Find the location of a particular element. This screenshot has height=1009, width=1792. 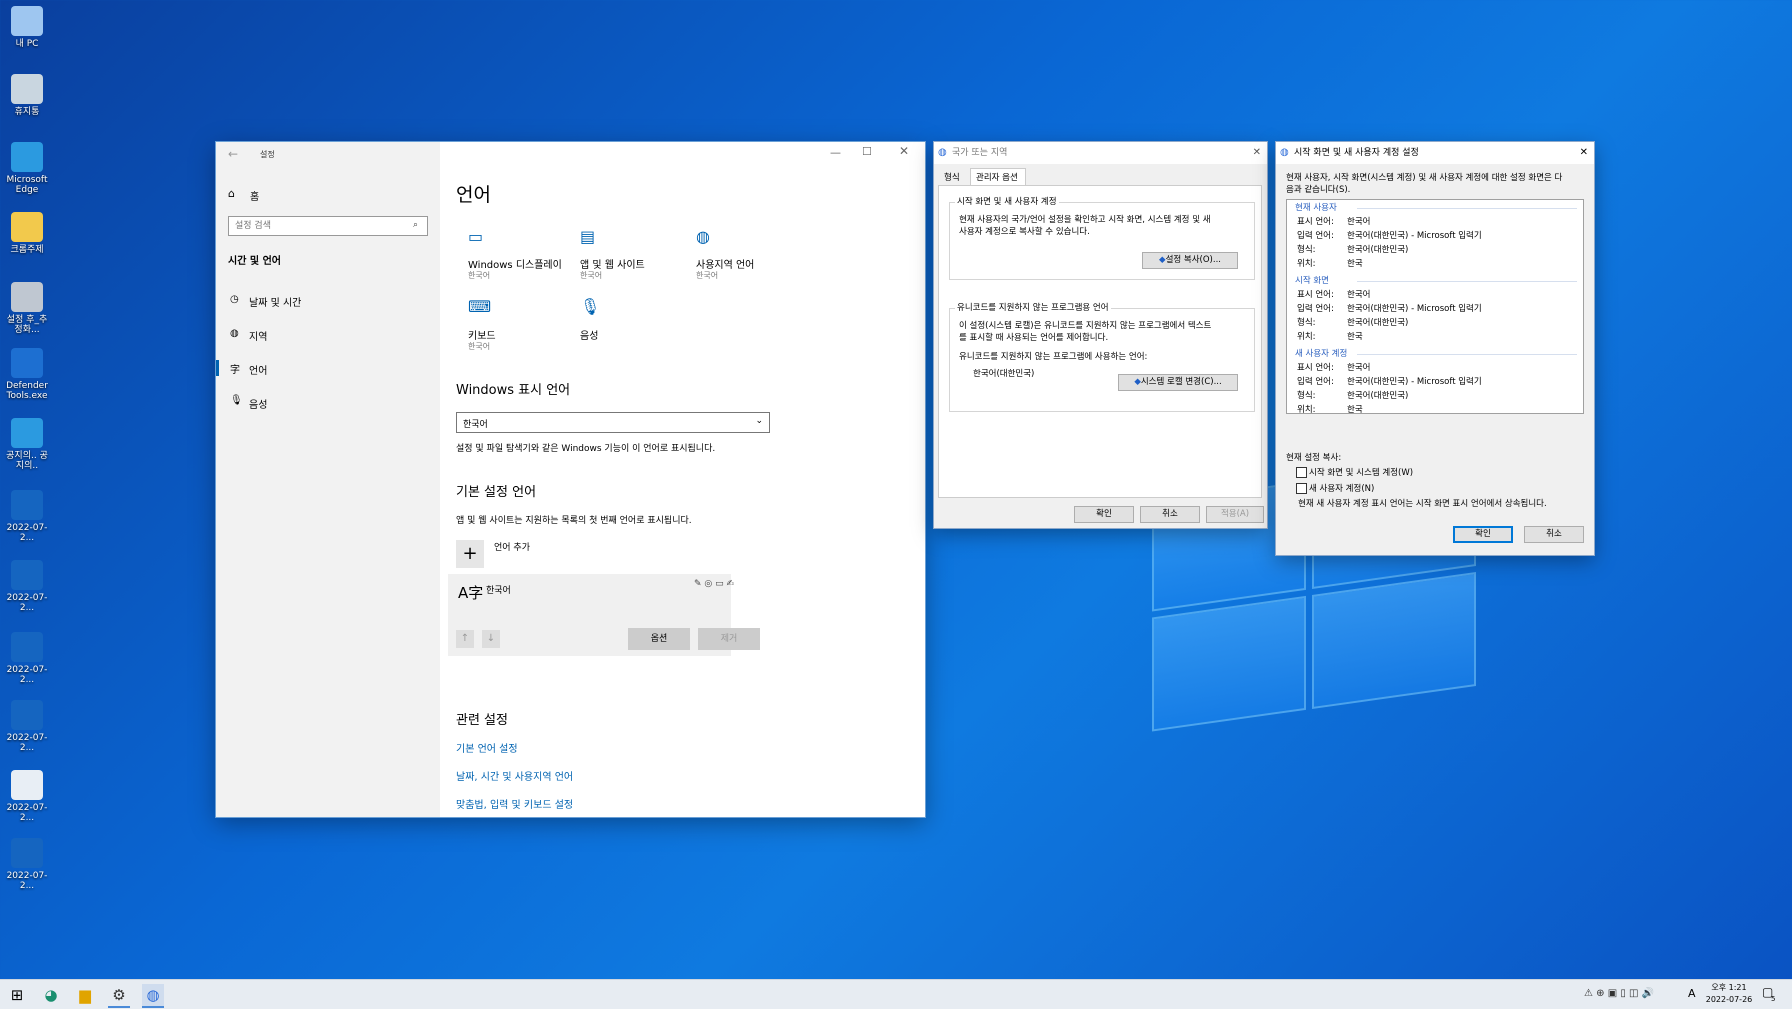

tab-admin-selected: 관리자 옵션 is located at coordinates (998, 177).